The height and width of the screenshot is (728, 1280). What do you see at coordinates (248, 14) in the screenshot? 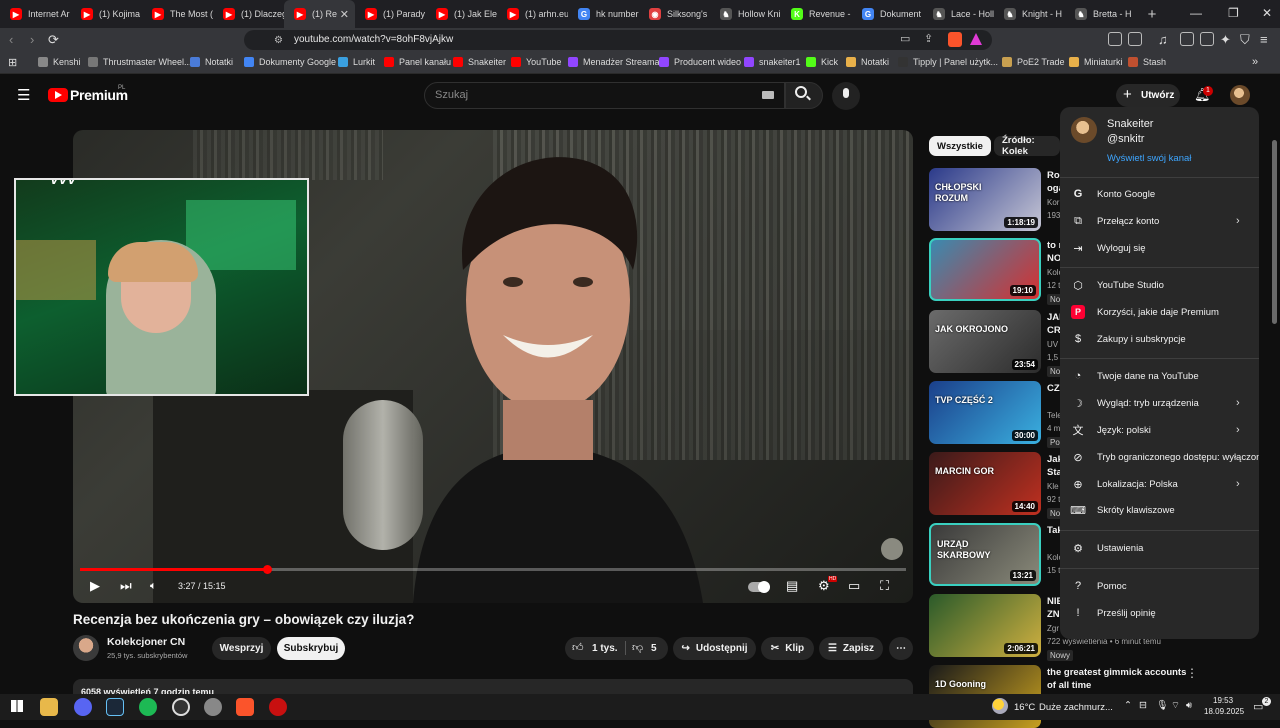
I see `browser-tab: ▶ (1) Dlaczeg` at bounding box center [248, 14].